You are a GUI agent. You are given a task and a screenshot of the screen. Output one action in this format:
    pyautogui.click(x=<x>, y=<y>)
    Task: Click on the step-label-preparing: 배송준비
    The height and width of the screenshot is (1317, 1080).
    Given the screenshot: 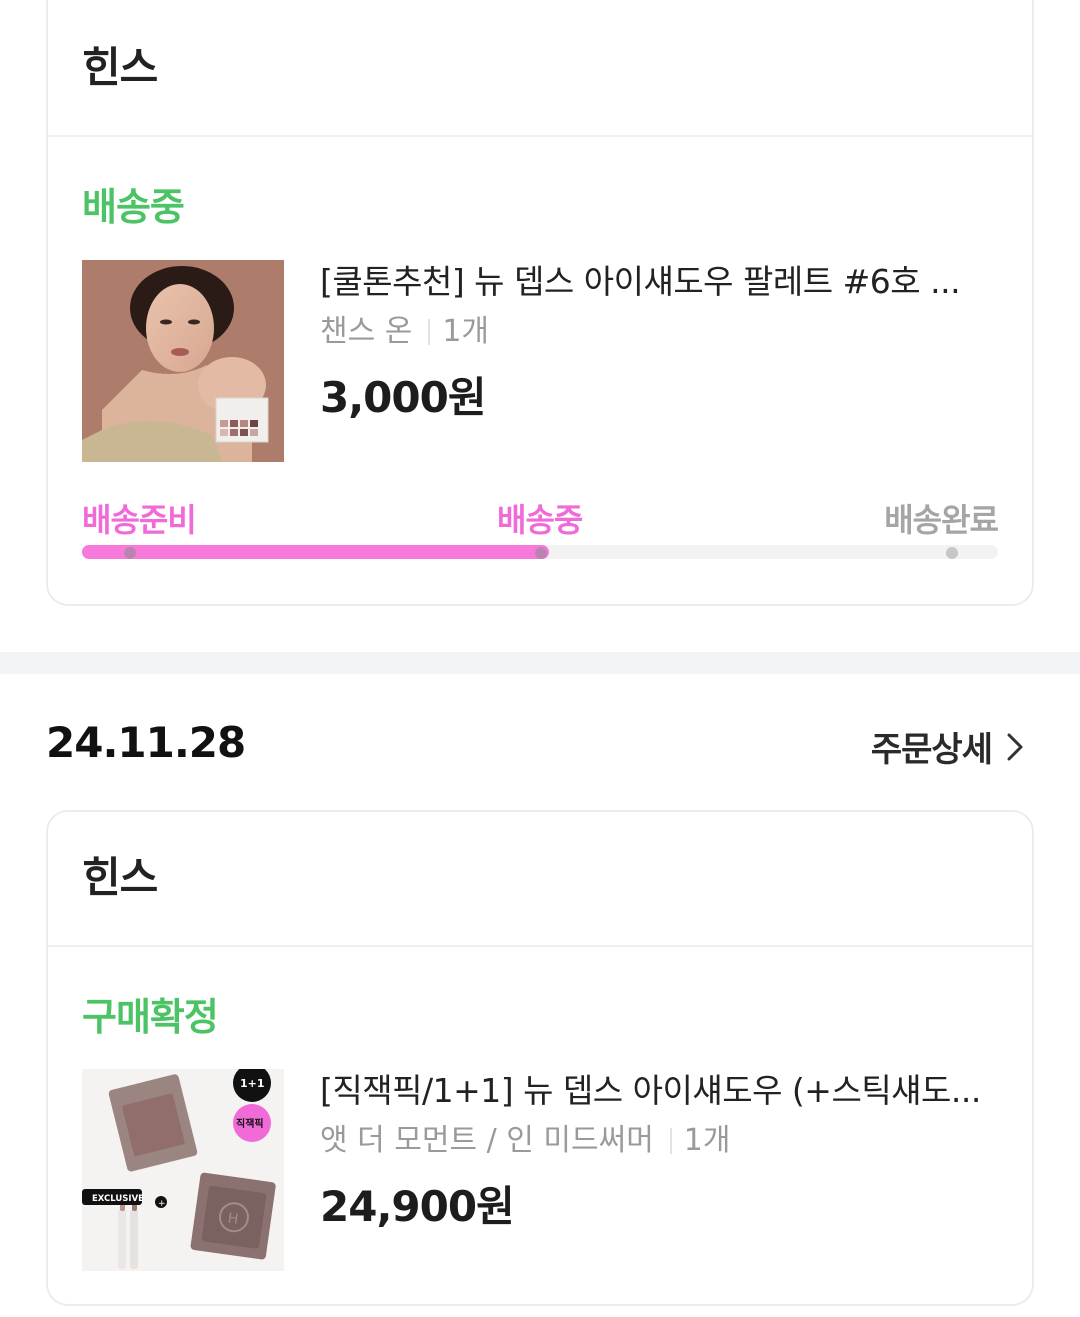 What is the action you would take?
    pyautogui.click(x=139, y=520)
    